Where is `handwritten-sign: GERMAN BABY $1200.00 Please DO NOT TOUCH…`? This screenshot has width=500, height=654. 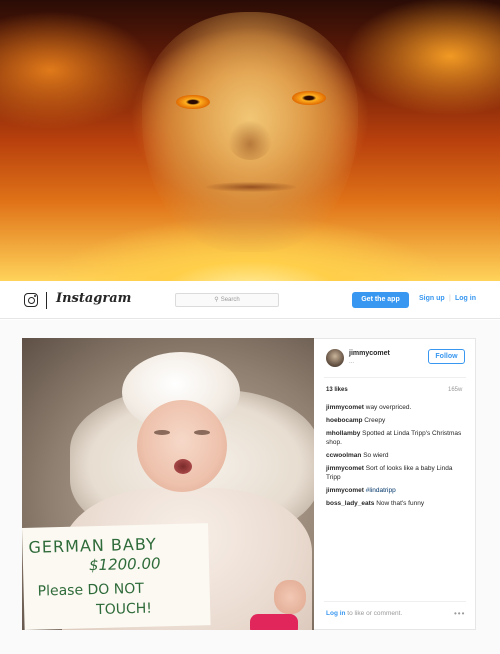
handwritten-sign: GERMAN BABY $1200.00 Please DO NOT TOUCH… is located at coordinates (116, 576).